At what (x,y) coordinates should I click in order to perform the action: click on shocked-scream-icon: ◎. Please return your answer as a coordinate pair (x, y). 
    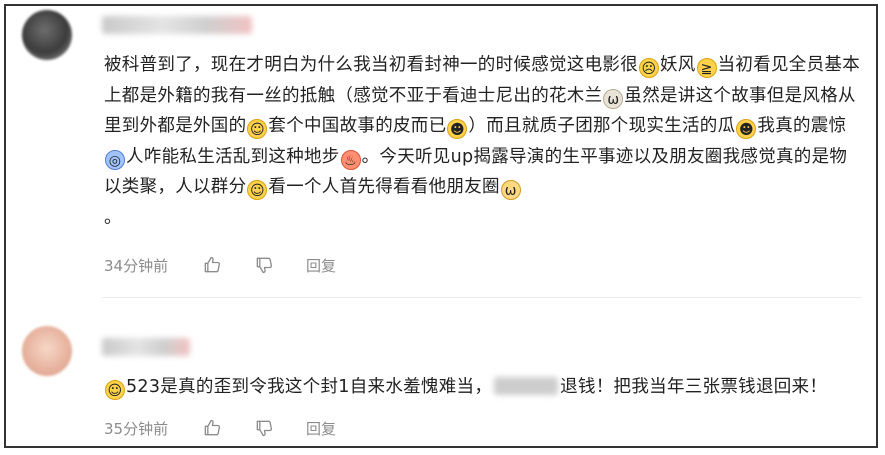
    Looking at the image, I should click on (115, 159).